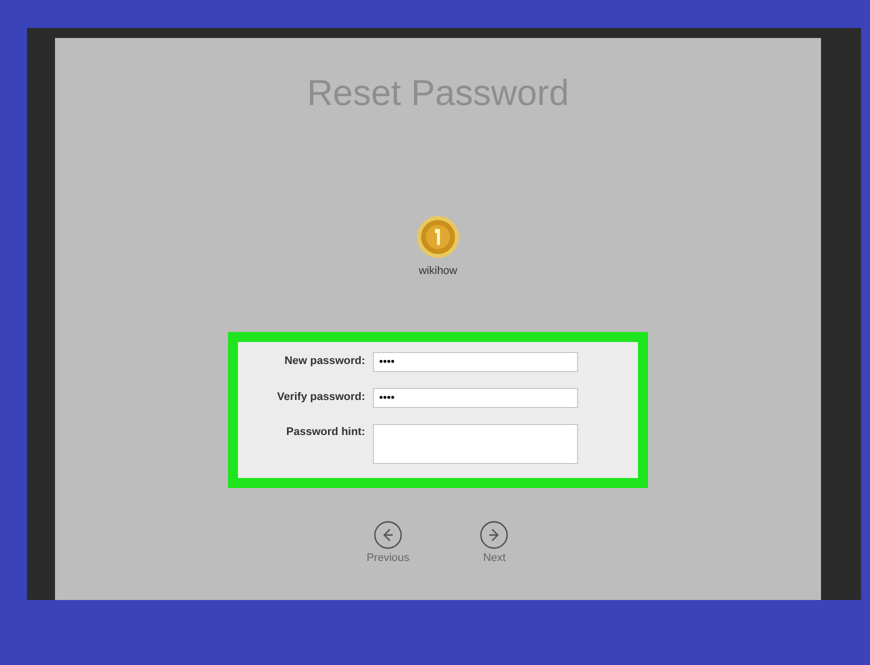 The height and width of the screenshot is (665, 870). I want to click on password-hint-field, so click(475, 444).